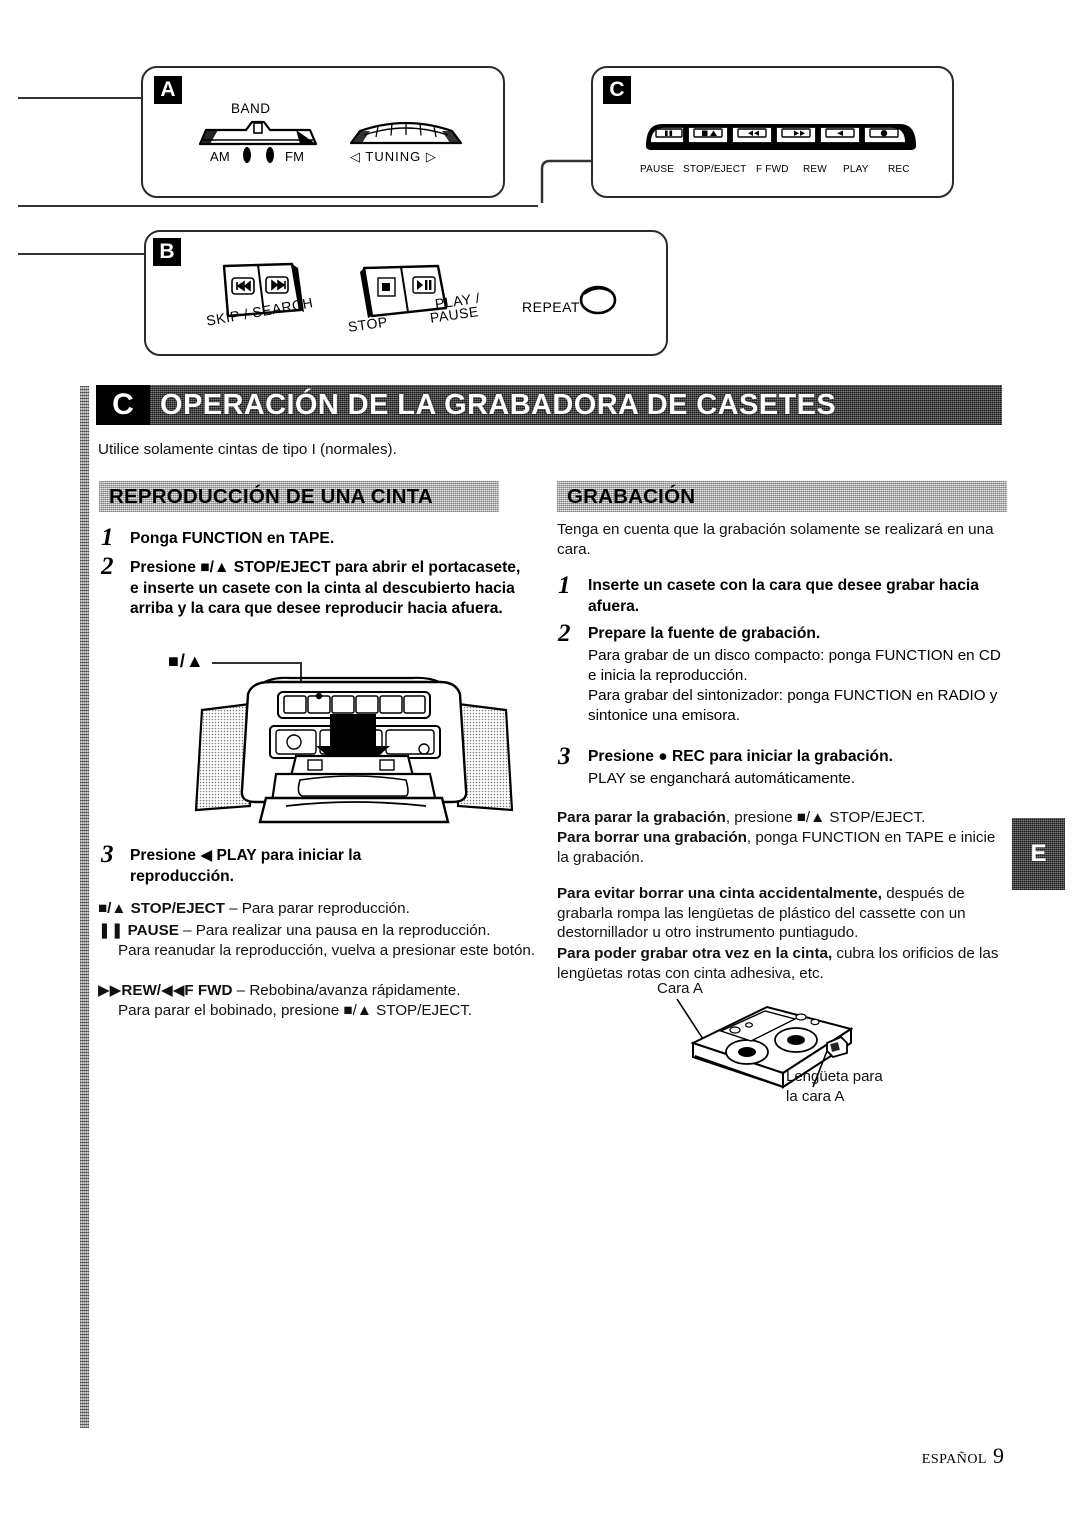  I want to click on page-title: OPERACIÓN DE LA GRABADORA DE CASETES, so click(498, 405).